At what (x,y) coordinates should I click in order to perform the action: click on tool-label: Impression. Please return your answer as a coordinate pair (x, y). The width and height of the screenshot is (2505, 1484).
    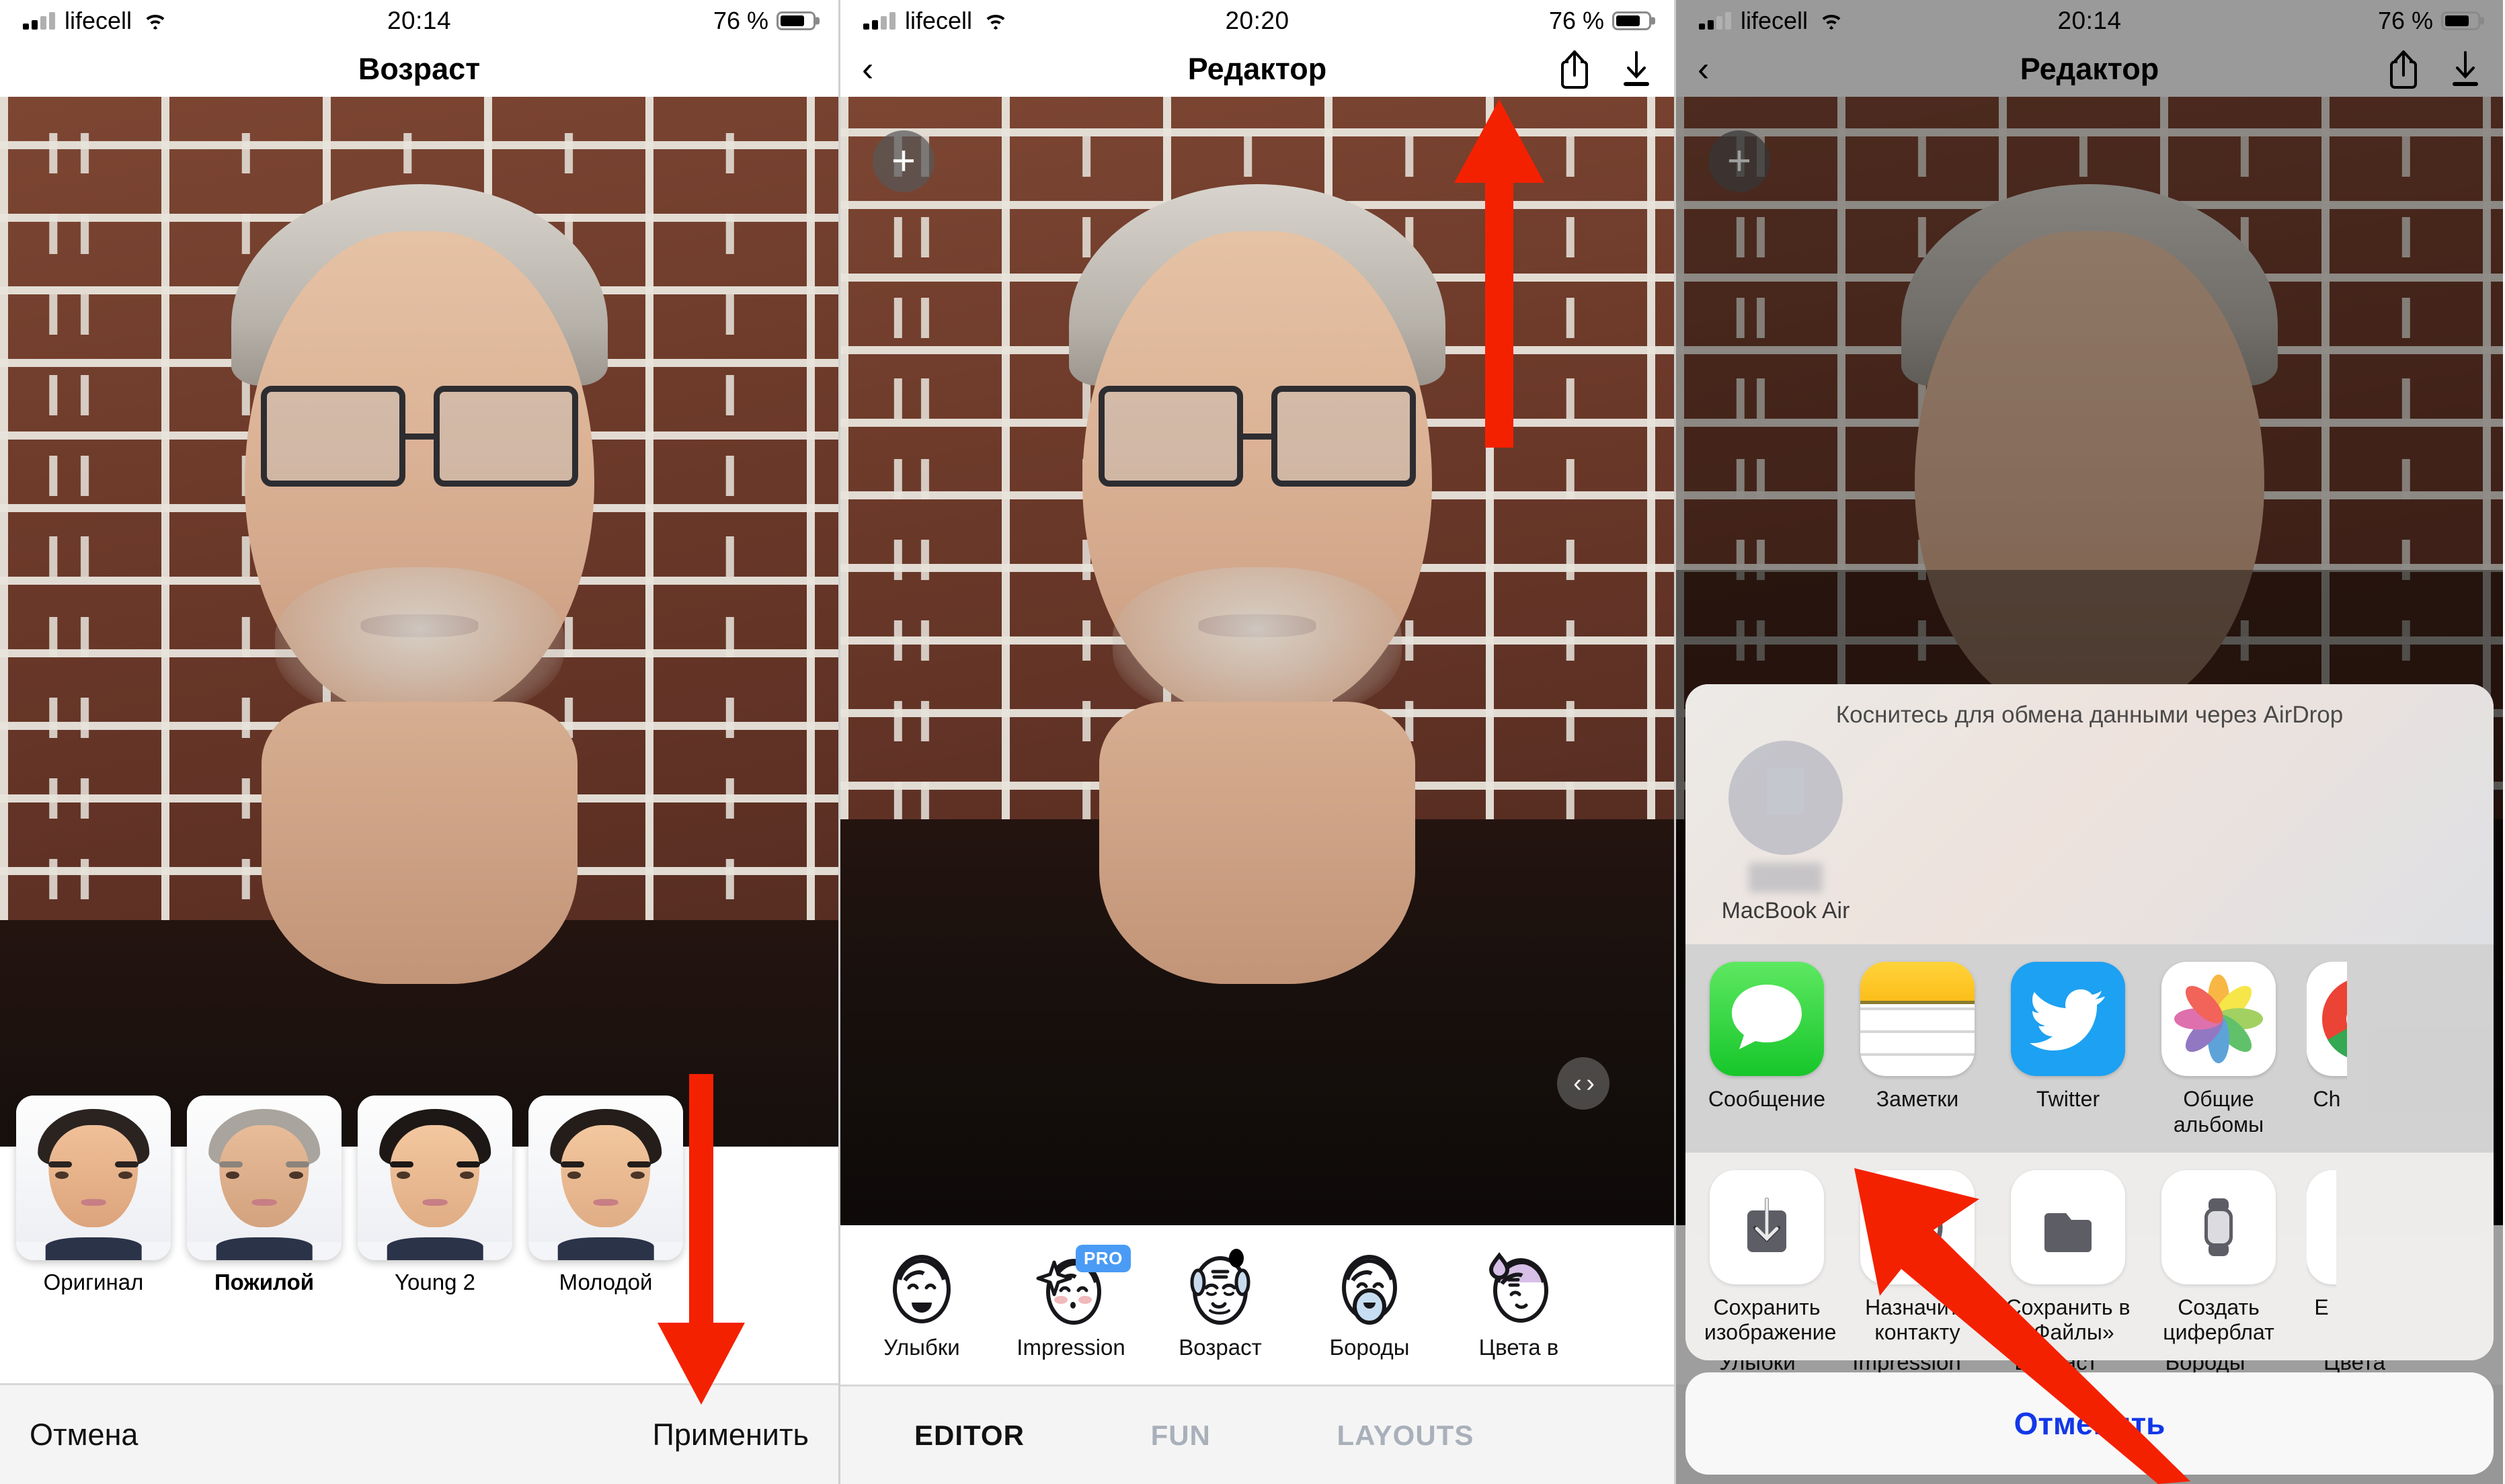
    Looking at the image, I should click on (1071, 1347).